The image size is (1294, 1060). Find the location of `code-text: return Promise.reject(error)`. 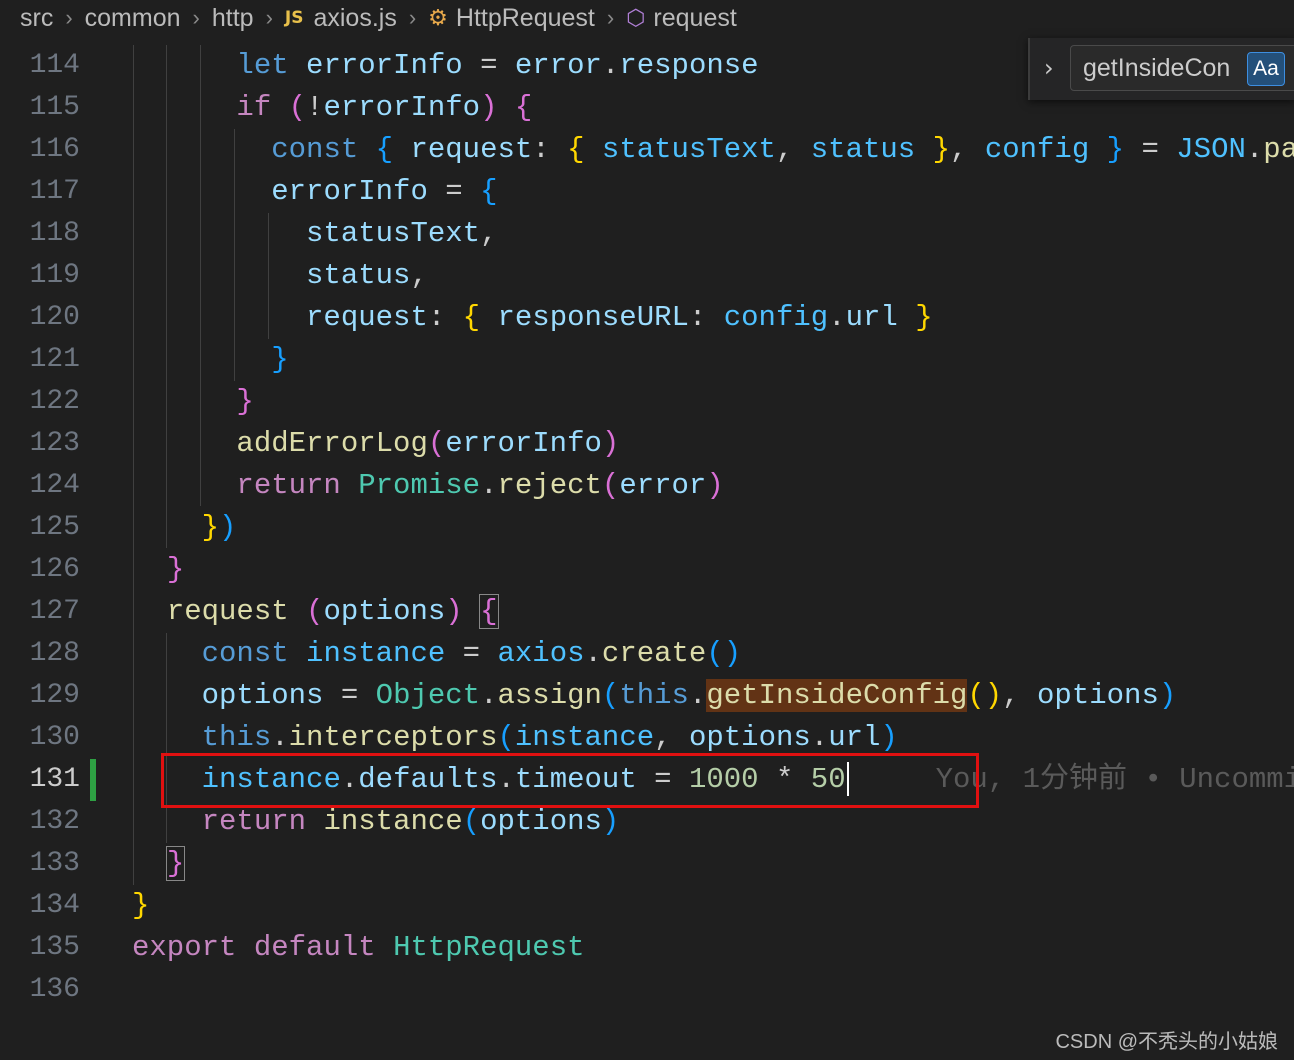

code-text: return Promise.reject(error) is located at coordinates (480, 485).